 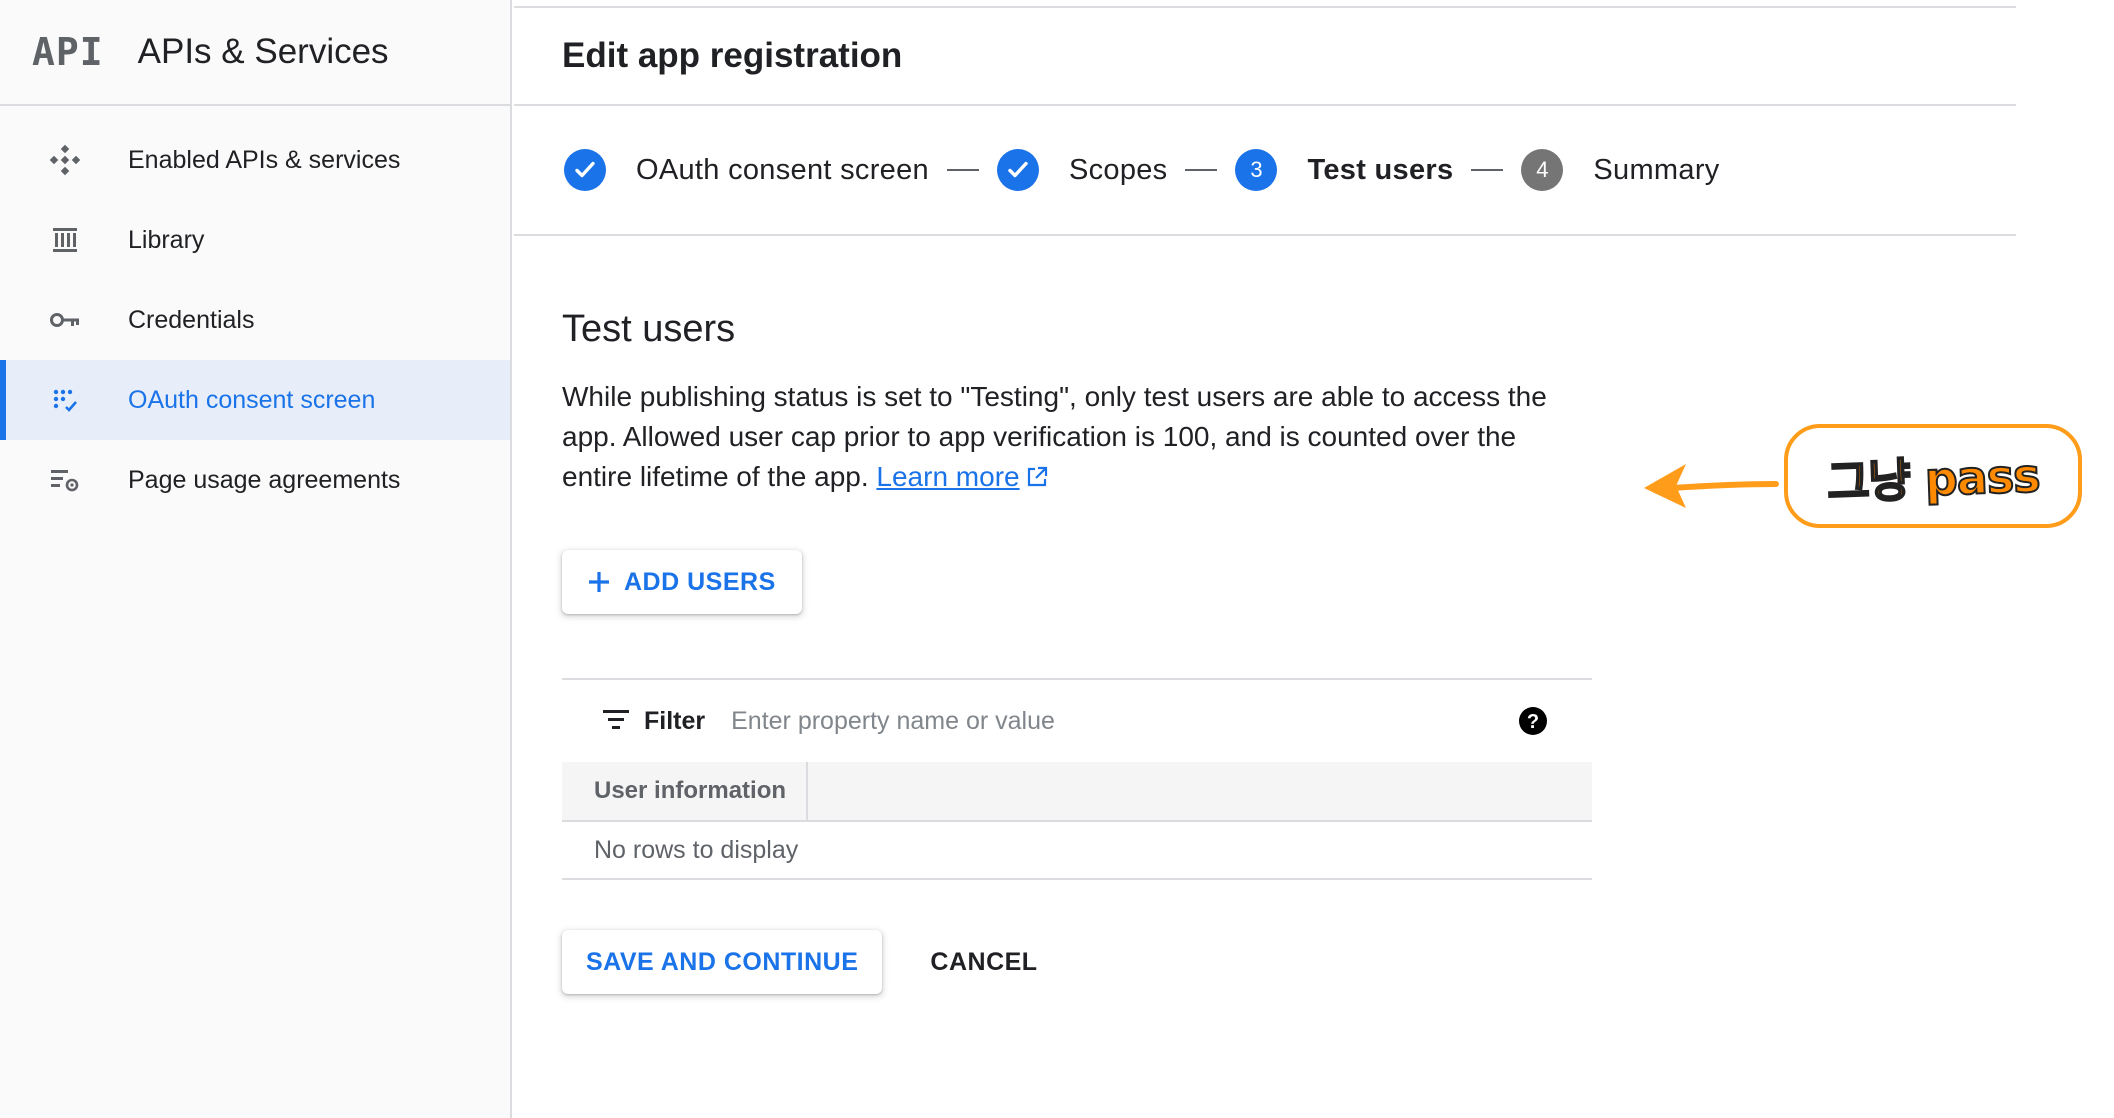 I want to click on column-header-user-information: User information, so click(x=685, y=791).